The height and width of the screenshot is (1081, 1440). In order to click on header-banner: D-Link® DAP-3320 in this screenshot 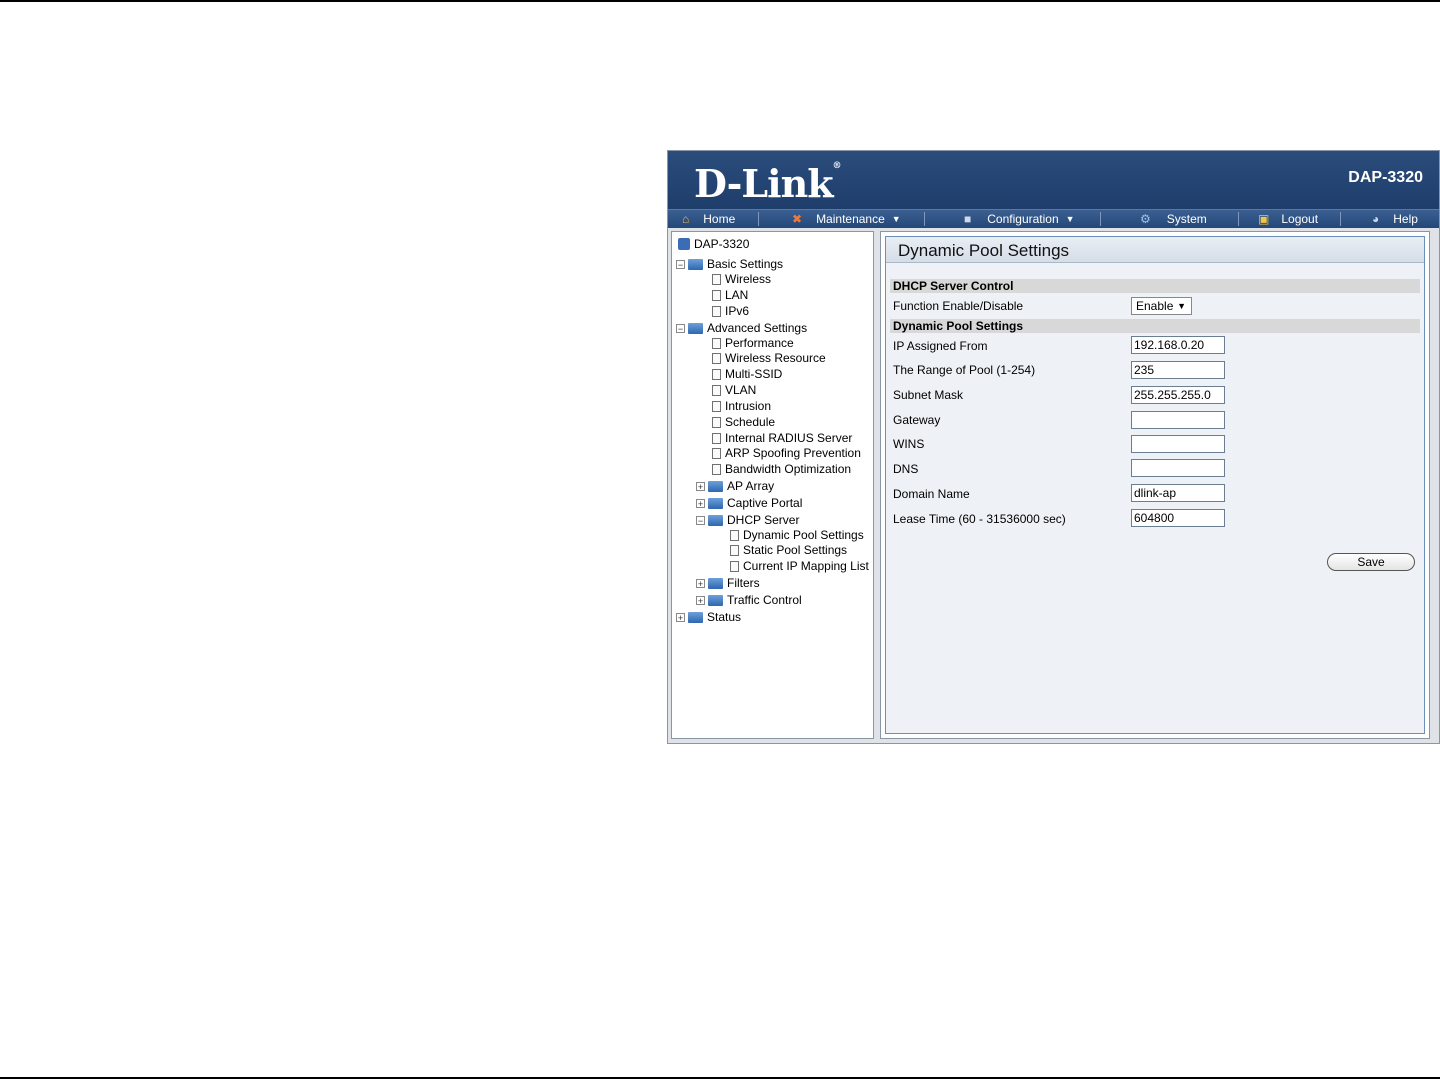, I will do `click(1053, 180)`.